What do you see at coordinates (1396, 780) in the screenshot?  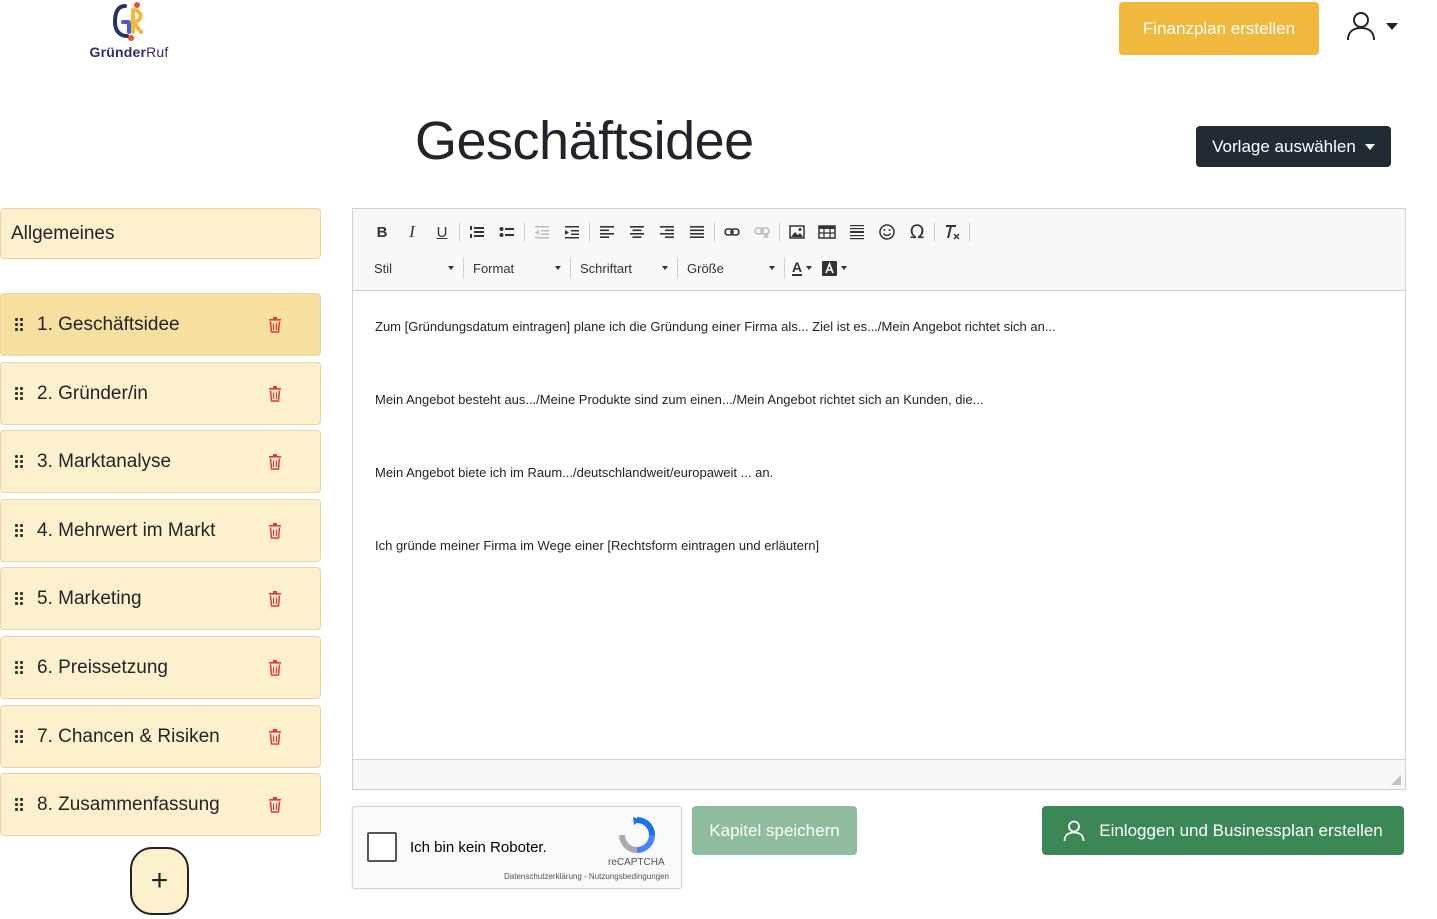 I see `resize-handle-icon` at bounding box center [1396, 780].